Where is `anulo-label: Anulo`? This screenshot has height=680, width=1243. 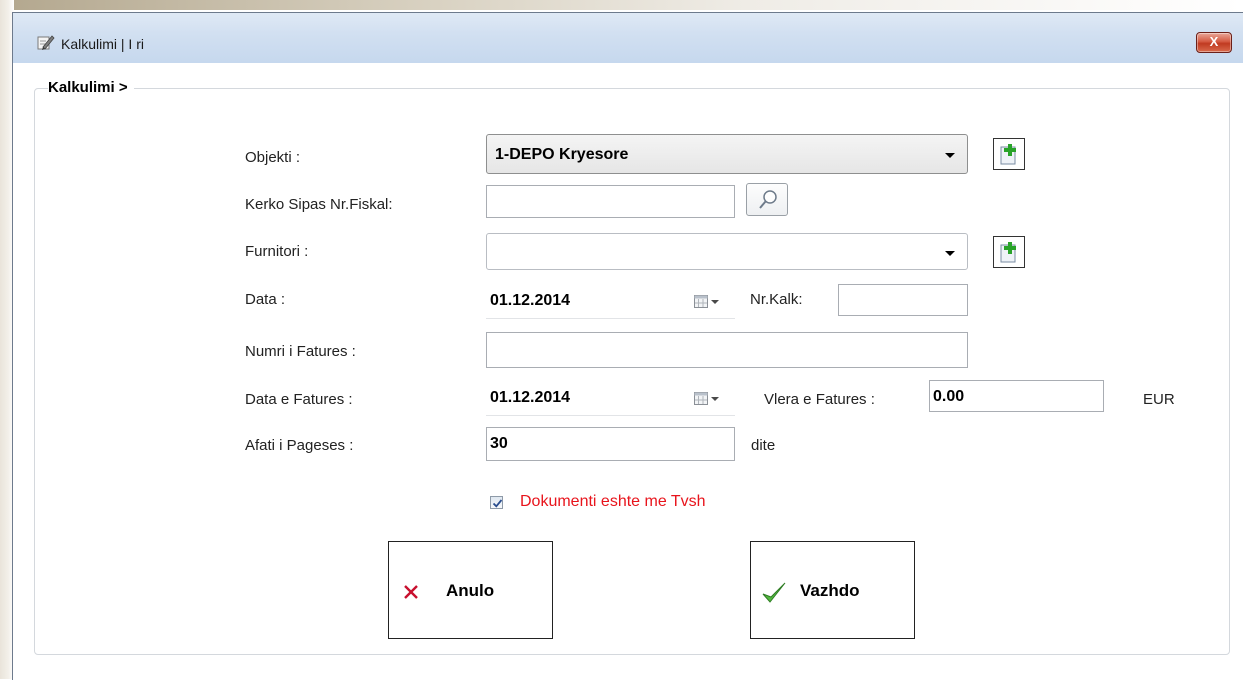 anulo-label: Anulo is located at coordinates (470, 590).